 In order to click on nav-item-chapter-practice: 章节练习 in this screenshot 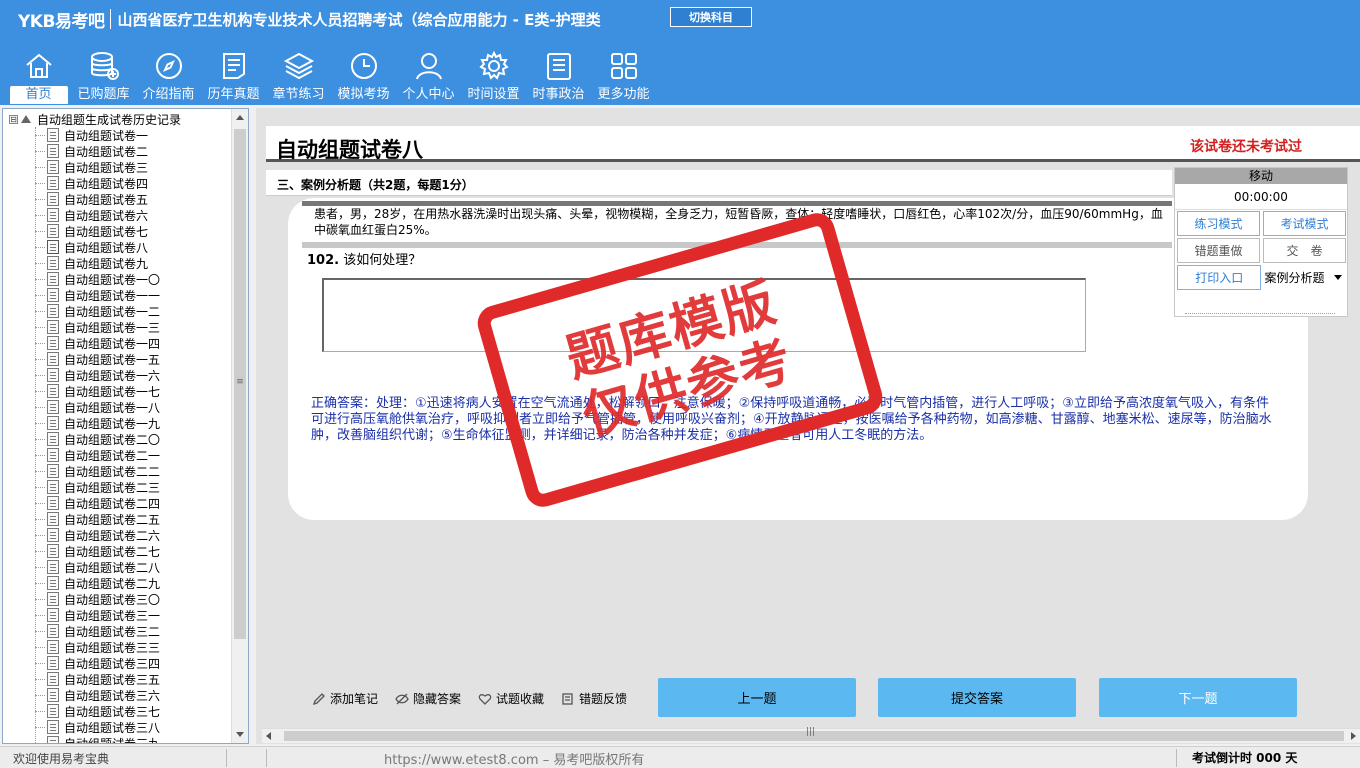, I will do `click(298, 75)`.